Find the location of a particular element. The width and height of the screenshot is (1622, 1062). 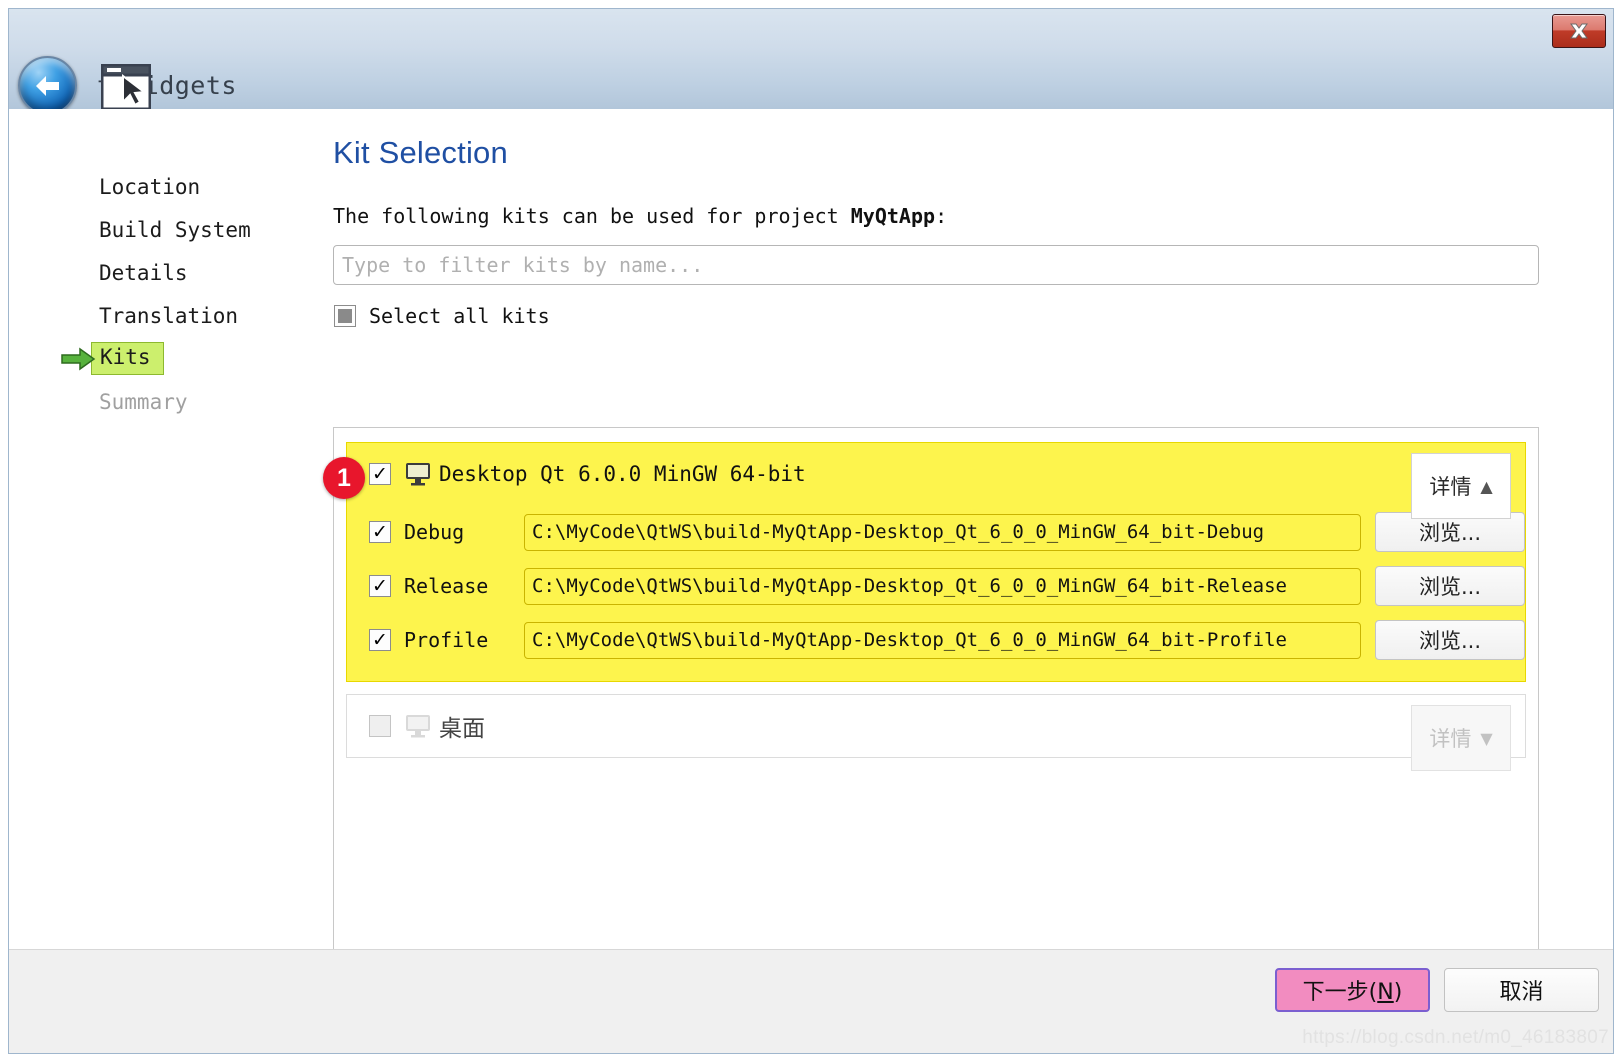

config-label-profile: Profile is located at coordinates (446, 640).